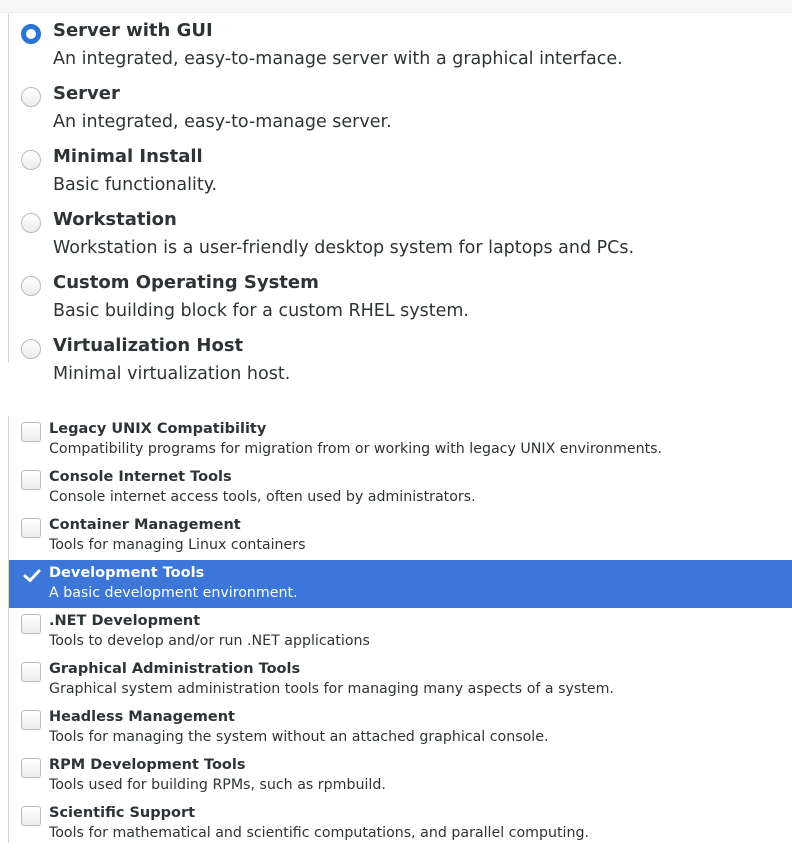 This screenshot has width=792, height=848. What do you see at coordinates (147, 765) in the screenshot?
I see `addon-title: RPM Development Tools` at bounding box center [147, 765].